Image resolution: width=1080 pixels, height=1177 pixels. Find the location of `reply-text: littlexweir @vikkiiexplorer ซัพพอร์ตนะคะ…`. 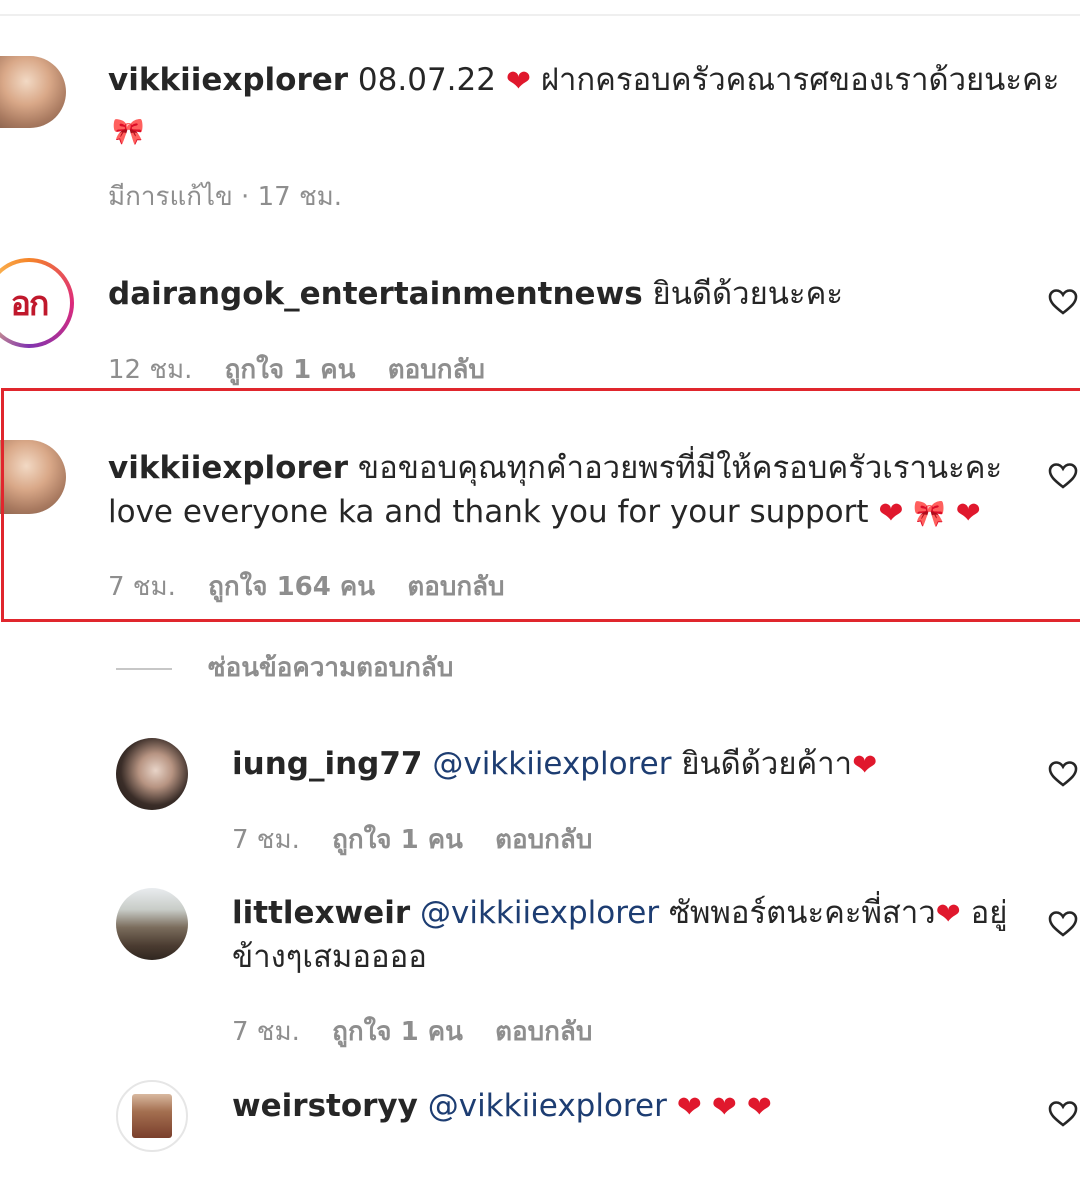

reply-text: littlexweir @vikkiiexplorer ซัพพอร์ตนะคะ… is located at coordinates (619, 914).